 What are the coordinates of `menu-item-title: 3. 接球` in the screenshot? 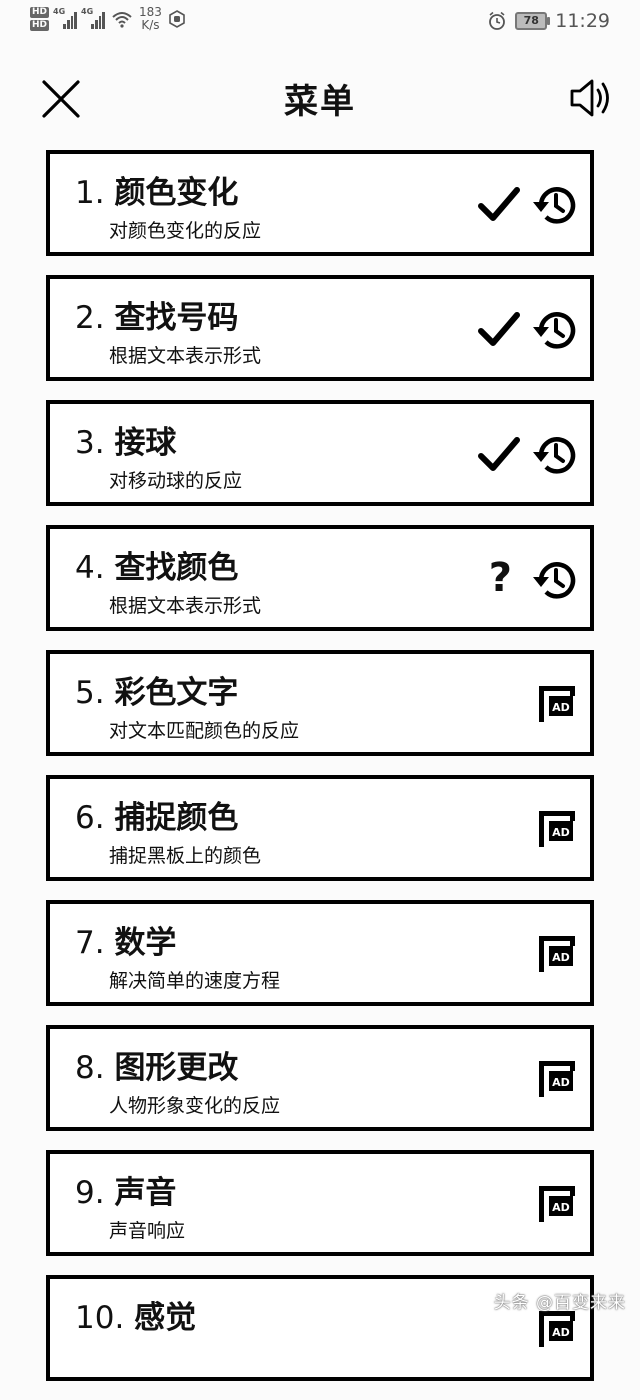 It's located at (125, 439).